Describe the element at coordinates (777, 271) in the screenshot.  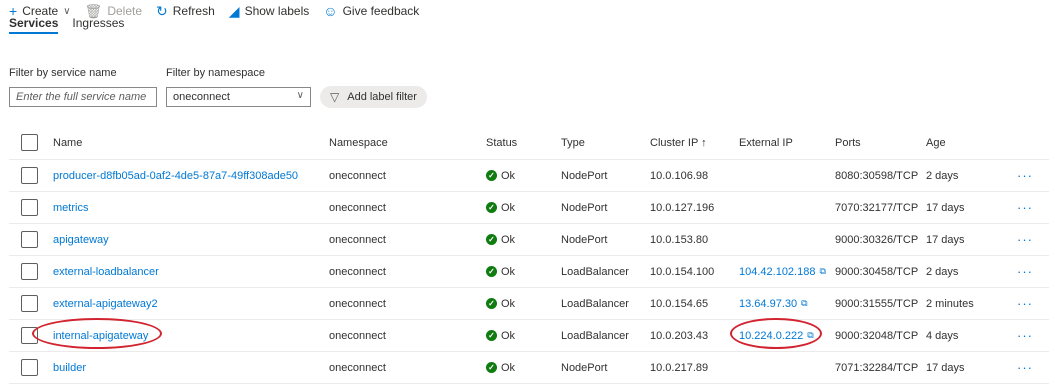
I see `external-ip-link-text: 104.42.102.188` at that location.